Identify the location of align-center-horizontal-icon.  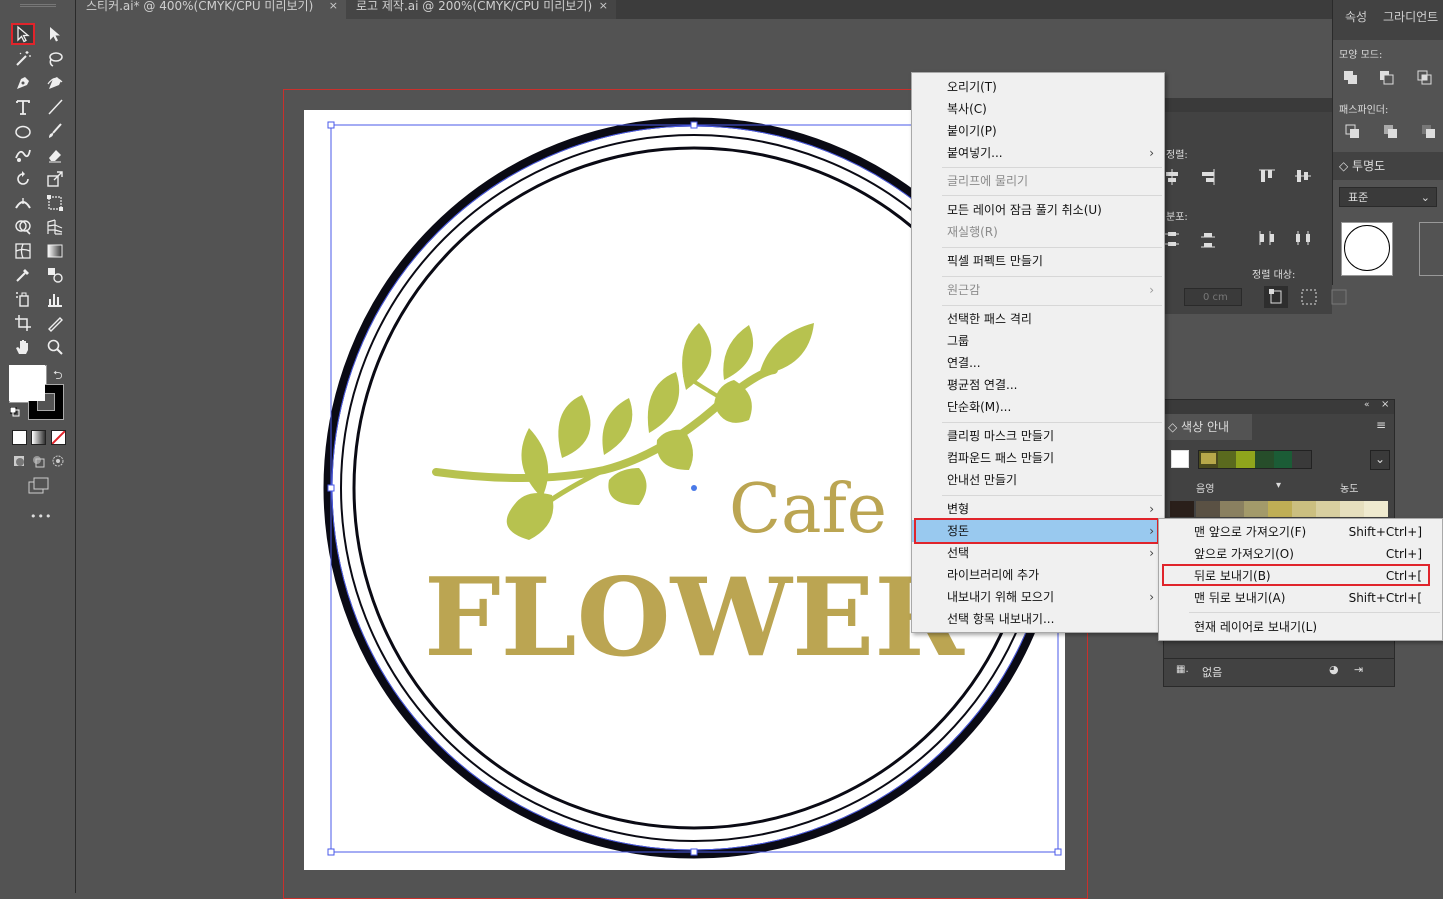
(1172, 178).